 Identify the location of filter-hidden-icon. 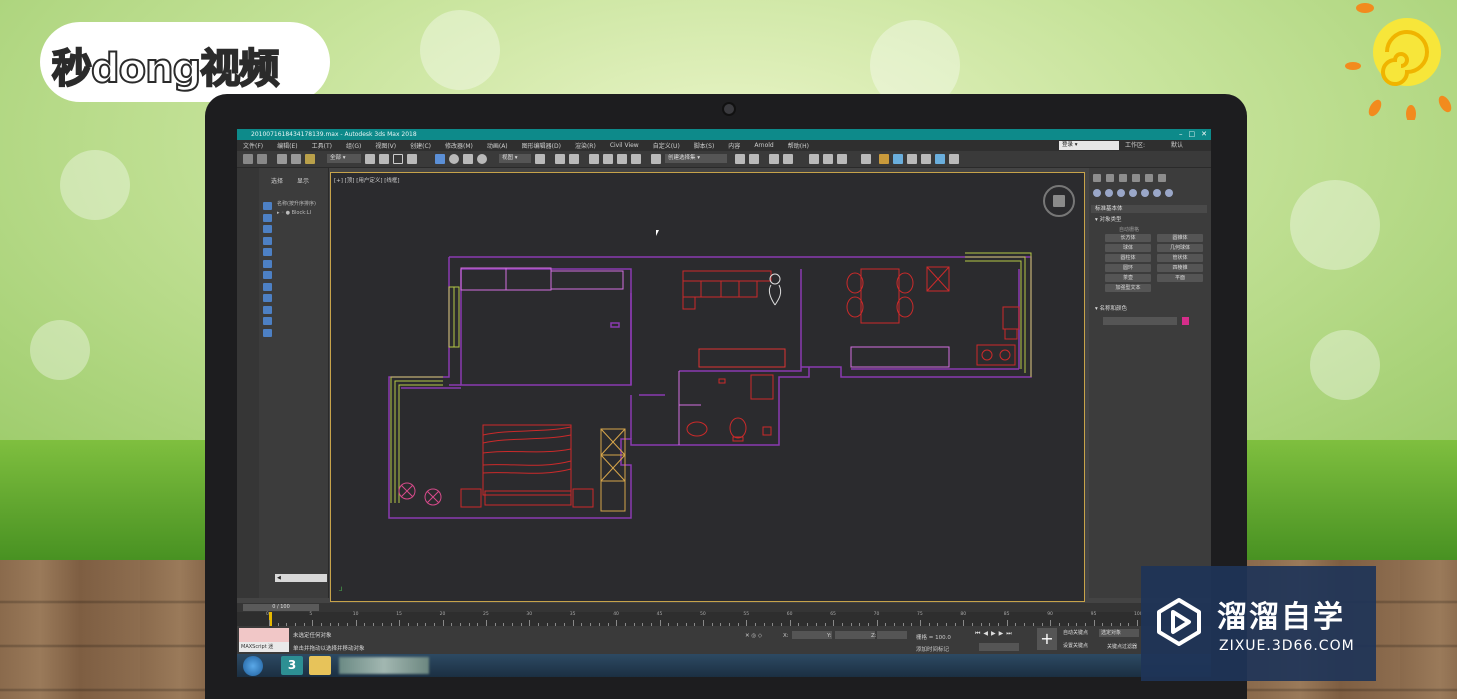
(267, 332).